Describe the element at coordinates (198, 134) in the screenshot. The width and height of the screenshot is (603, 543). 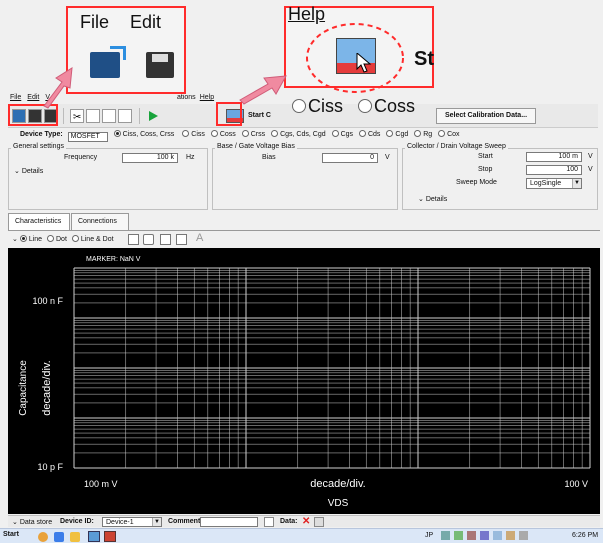
I see `radio-label: Ciss` at that location.